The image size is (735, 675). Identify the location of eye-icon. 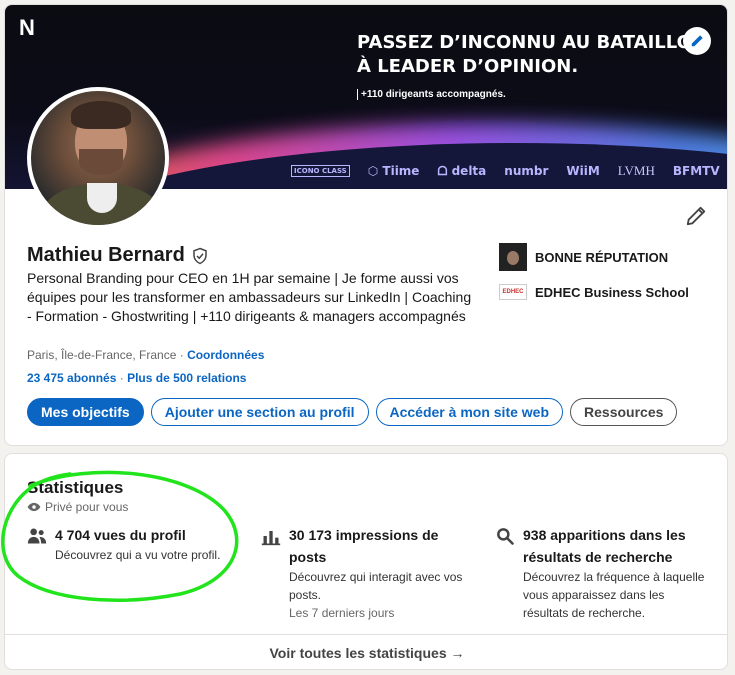
(34, 507).